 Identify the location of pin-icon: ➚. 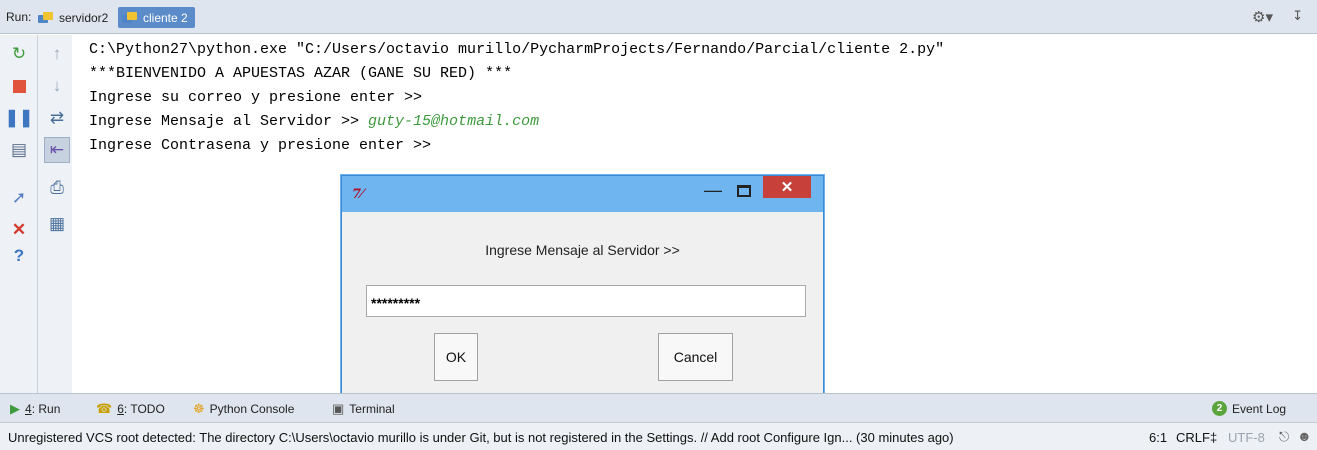
(19, 198).